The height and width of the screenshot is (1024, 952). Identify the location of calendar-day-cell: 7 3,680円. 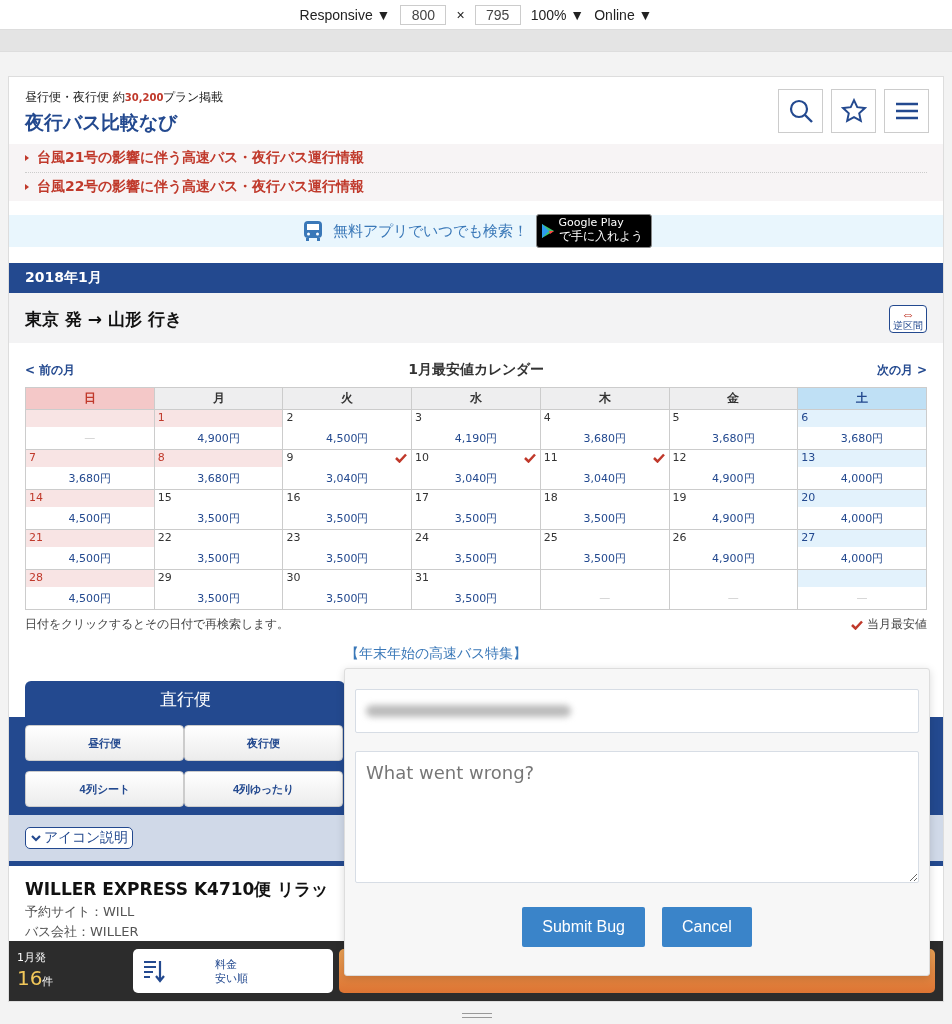
(90, 470).